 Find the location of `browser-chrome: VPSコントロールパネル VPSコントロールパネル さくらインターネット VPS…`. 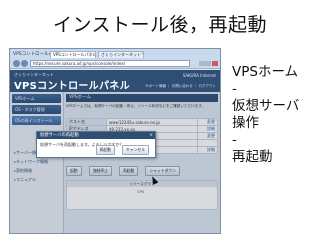

browser-chrome: VPSコントロールパネル VPSコントロールパネル さくらインターネット VPS… is located at coordinates (115, 59).